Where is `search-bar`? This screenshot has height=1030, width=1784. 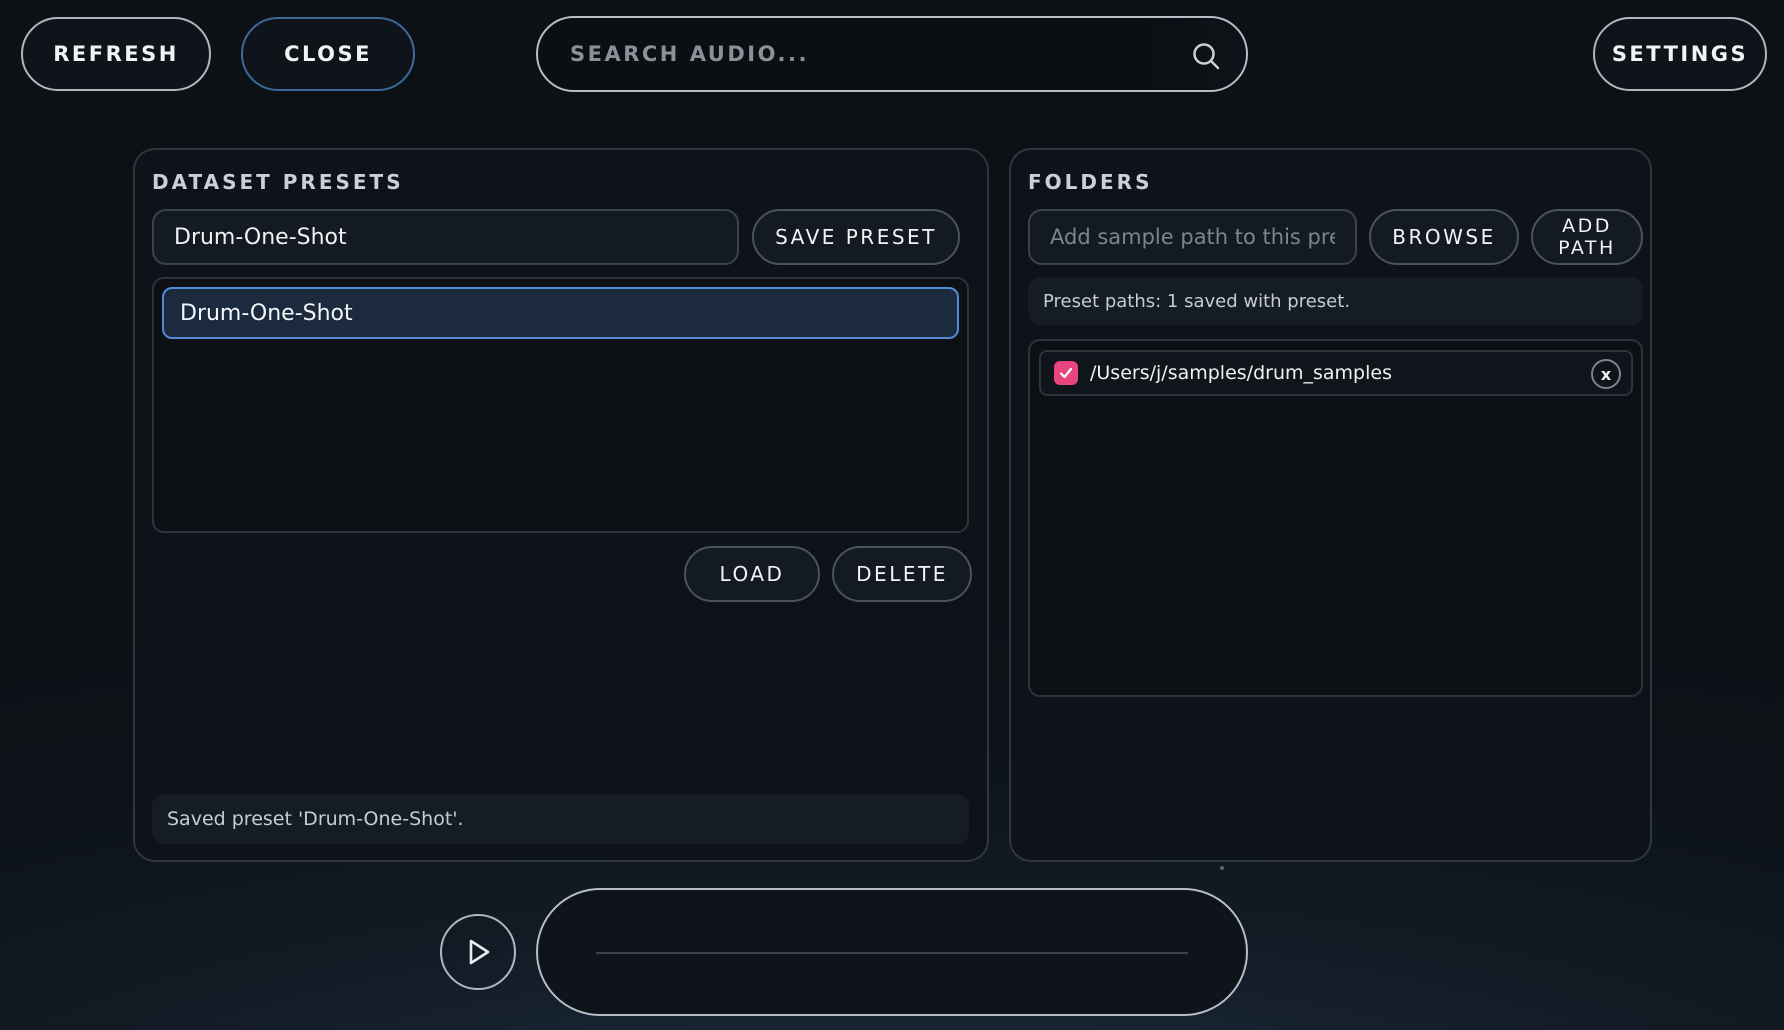
search-bar is located at coordinates (892, 54).